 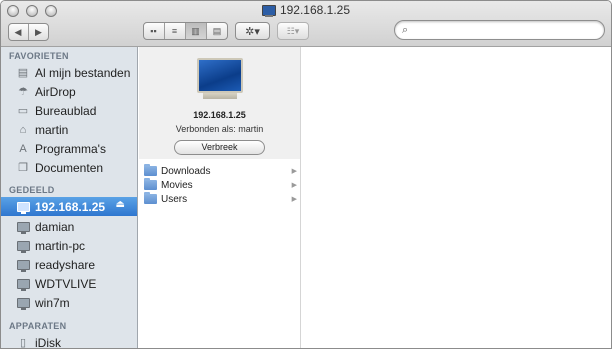 What do you see at coordinates (196, 31) in the screenshot?
I see `column-view-button: ▥` at bounding box center [196, 31].